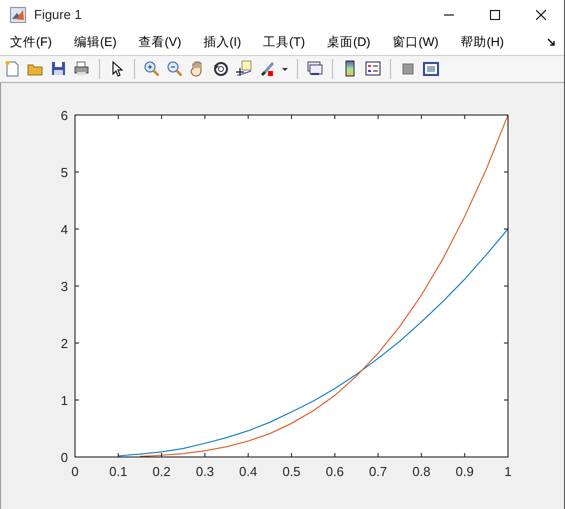 The image size is (565, 509). Describe the element at coordinates (64, 229) in the screenshot. I see `y-tick-label: 4` at that location.